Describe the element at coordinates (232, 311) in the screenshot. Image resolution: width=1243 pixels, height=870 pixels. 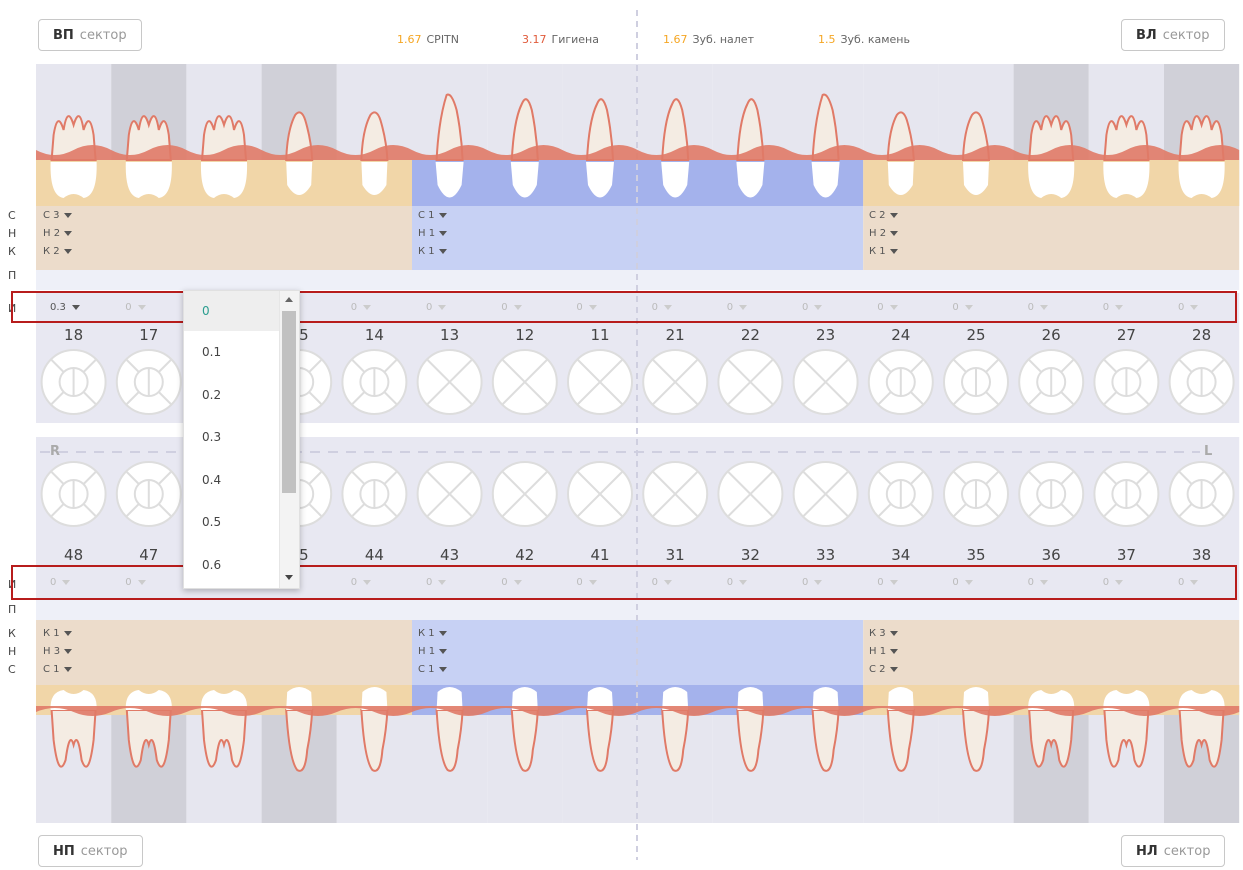
I see `dropdown-option: 0` at that location.